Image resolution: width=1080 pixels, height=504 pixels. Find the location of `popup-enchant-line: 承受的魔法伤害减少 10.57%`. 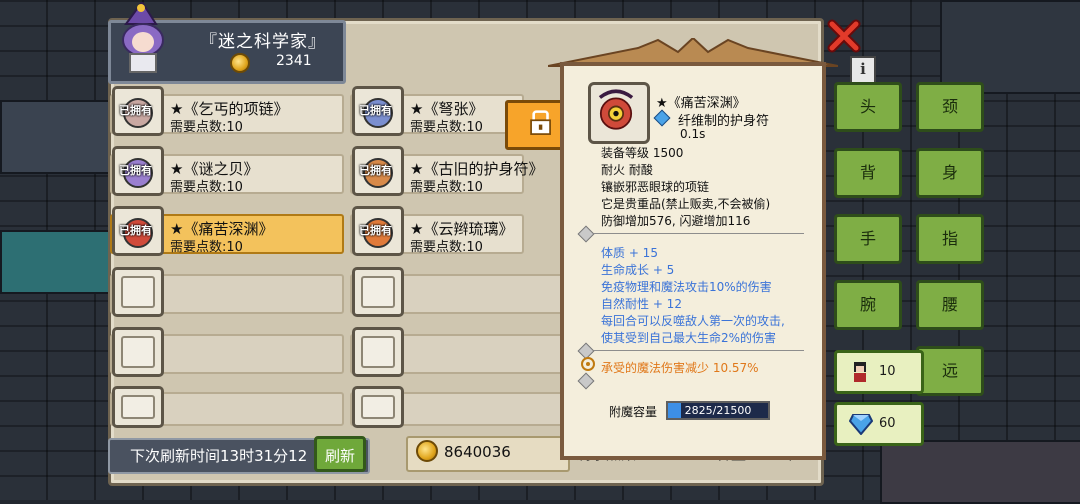

popup-enchant-line: 承受的魔法伤害减少 10.57% is located at coordinates (680, 368).